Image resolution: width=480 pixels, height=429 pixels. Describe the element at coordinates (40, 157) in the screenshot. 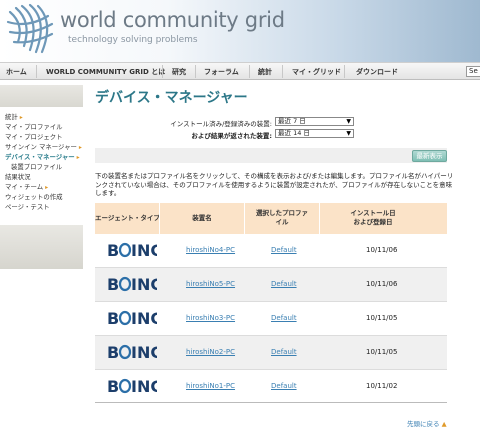

I see `sidebar-item-label: デバイス・マネージャー` at that location.